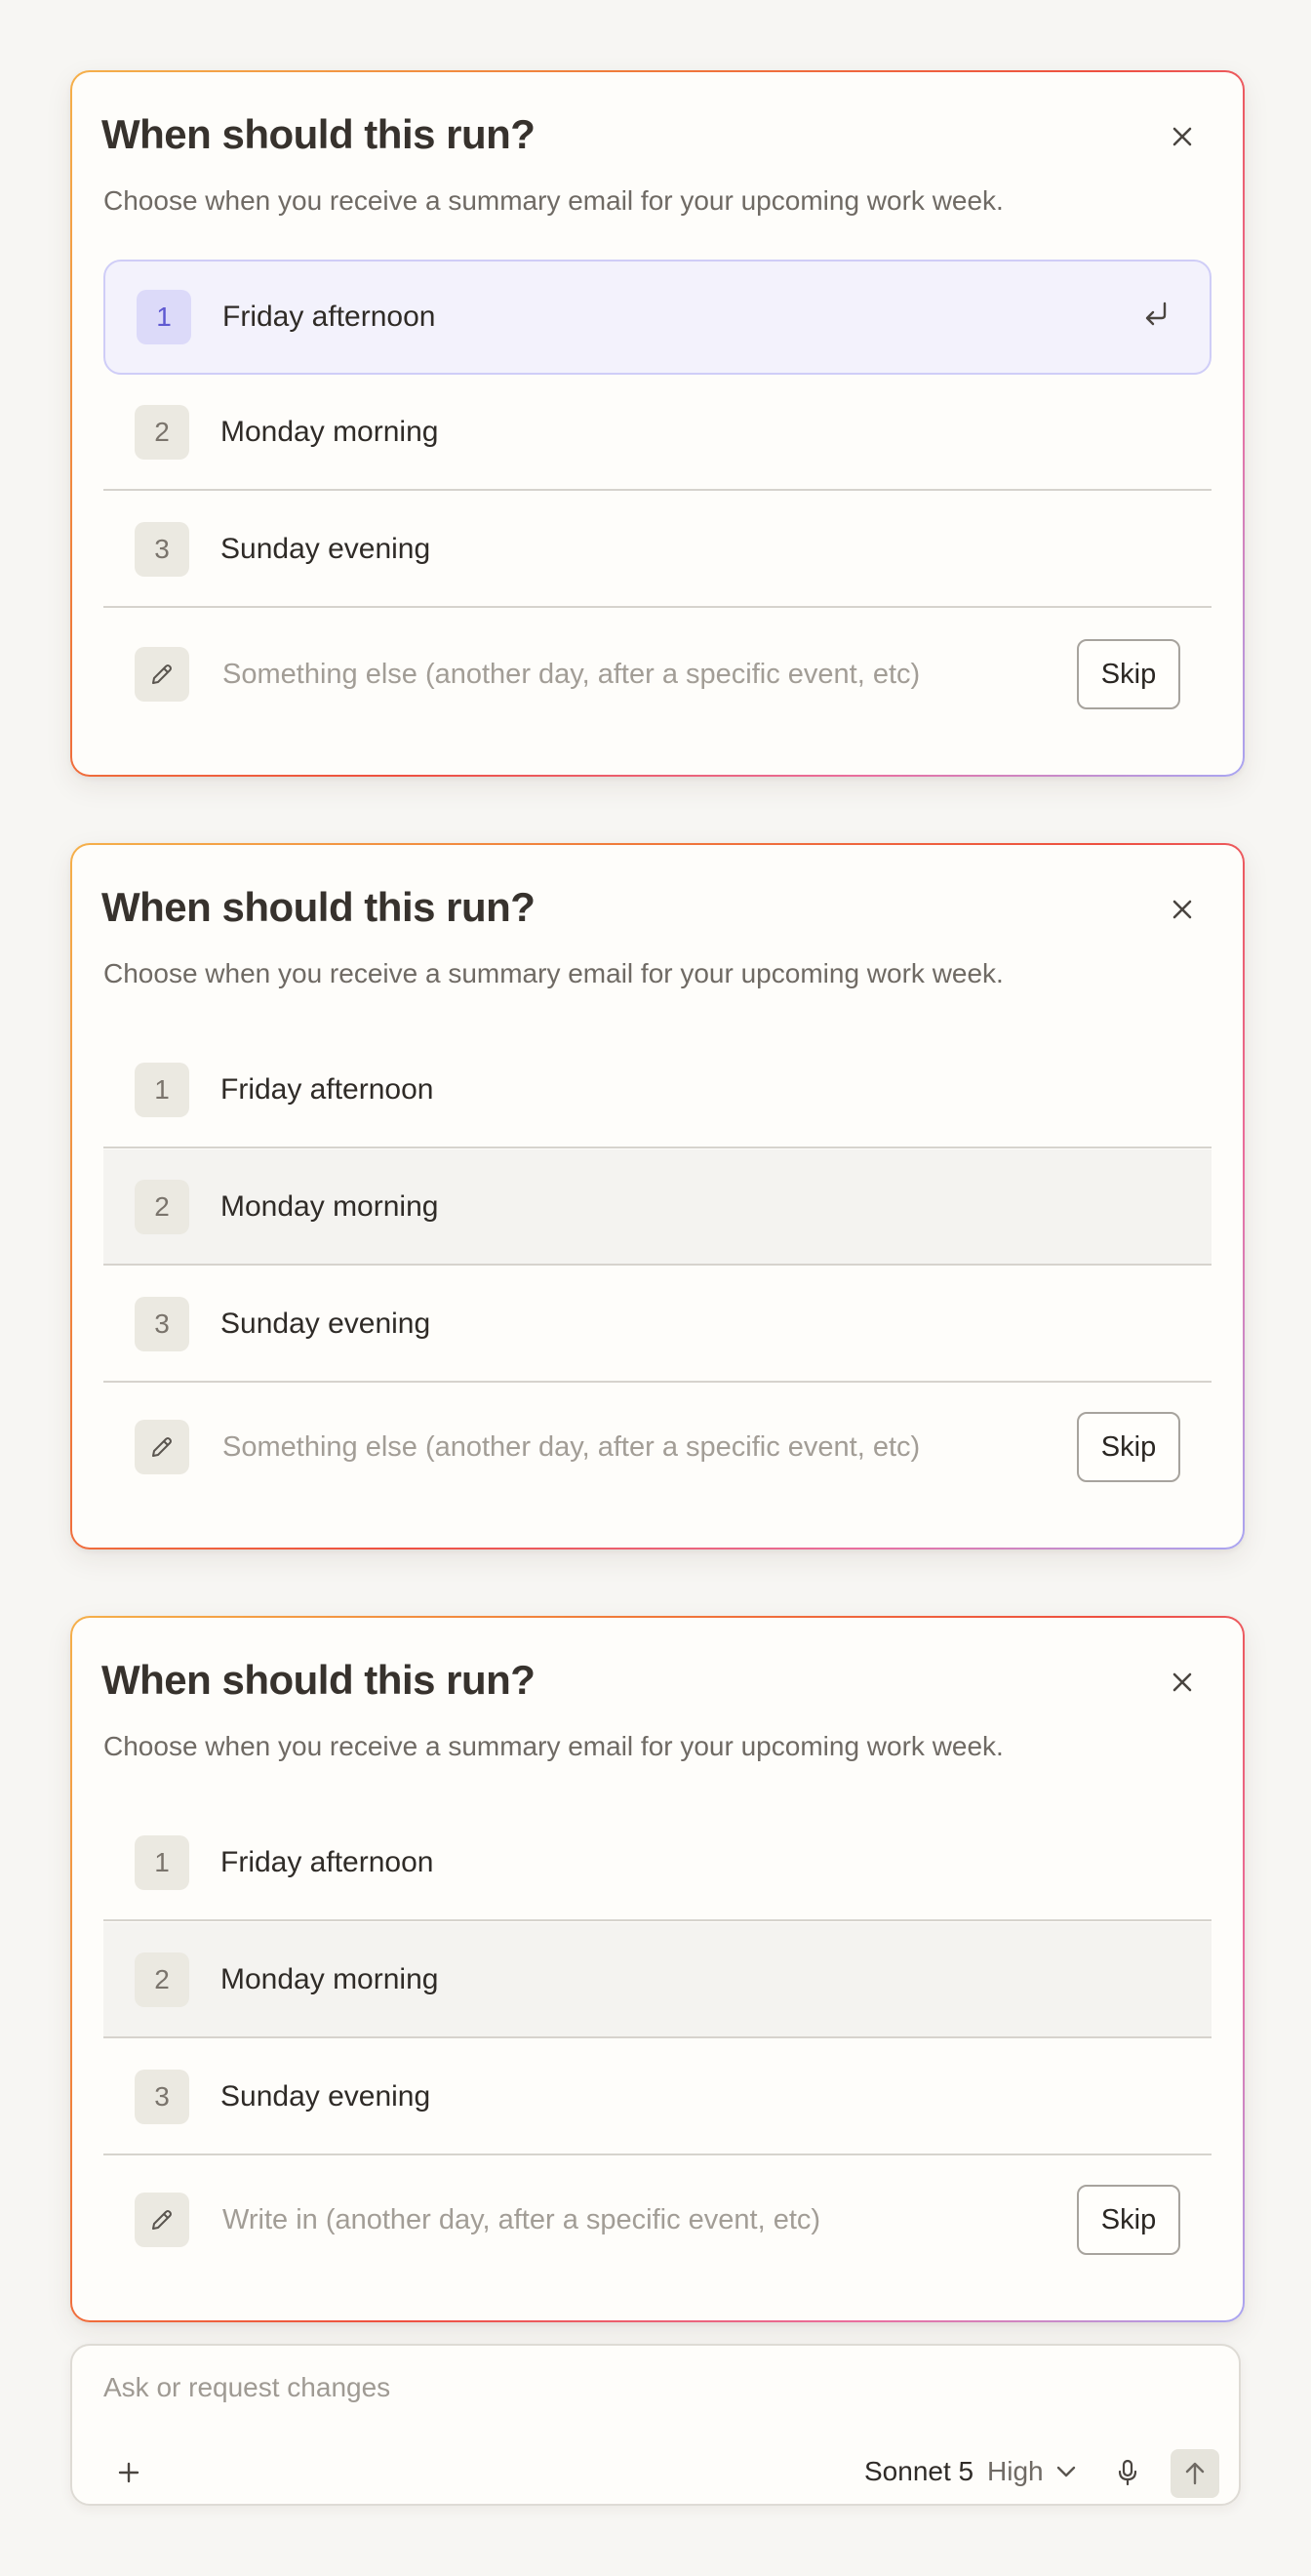 The height and width of the screenshot is (2576, 1311). I want to click on add-attachment-button, so click(128, 2472).